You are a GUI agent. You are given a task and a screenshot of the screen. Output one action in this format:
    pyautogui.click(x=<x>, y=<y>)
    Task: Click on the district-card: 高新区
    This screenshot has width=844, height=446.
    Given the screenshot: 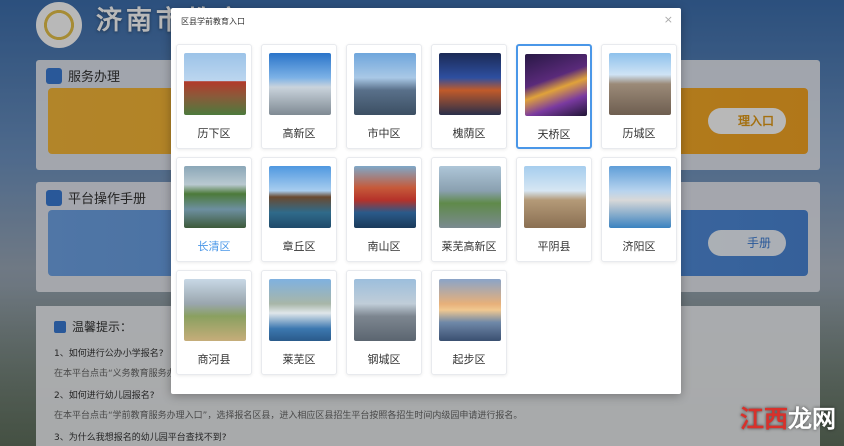 What is the action you would take?
    pyautogui.click(x=299, y=96)
    